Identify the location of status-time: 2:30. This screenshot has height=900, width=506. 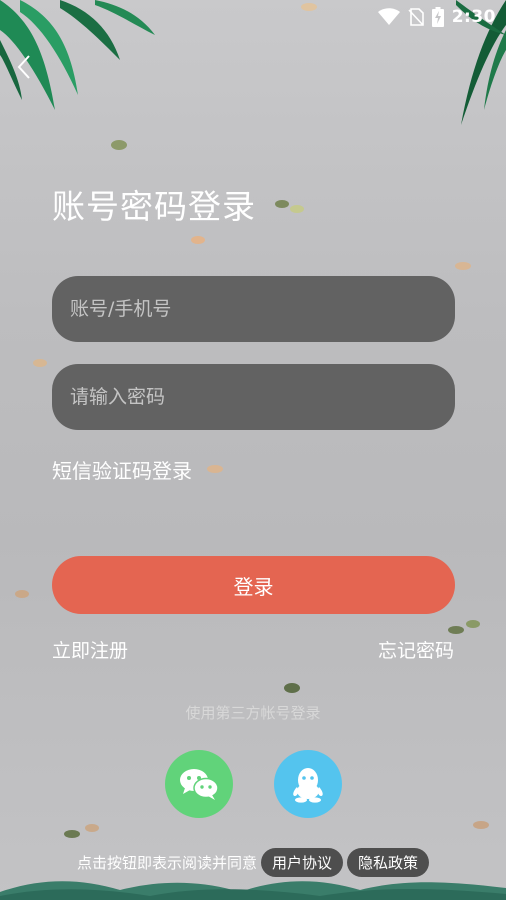
(473, 17).